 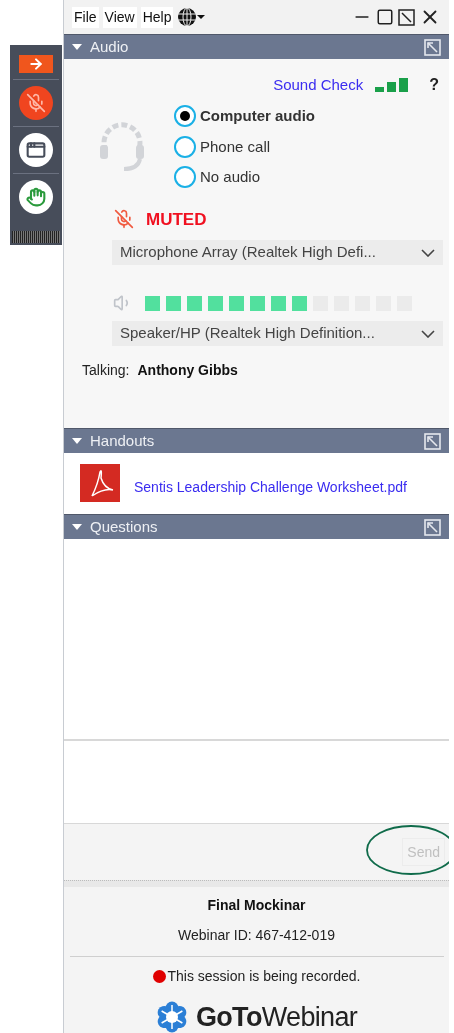 What do you see at coordinates (392, 85) in the screenshot?
I see `signal-bars-icon` at bounding box center [392, 85].